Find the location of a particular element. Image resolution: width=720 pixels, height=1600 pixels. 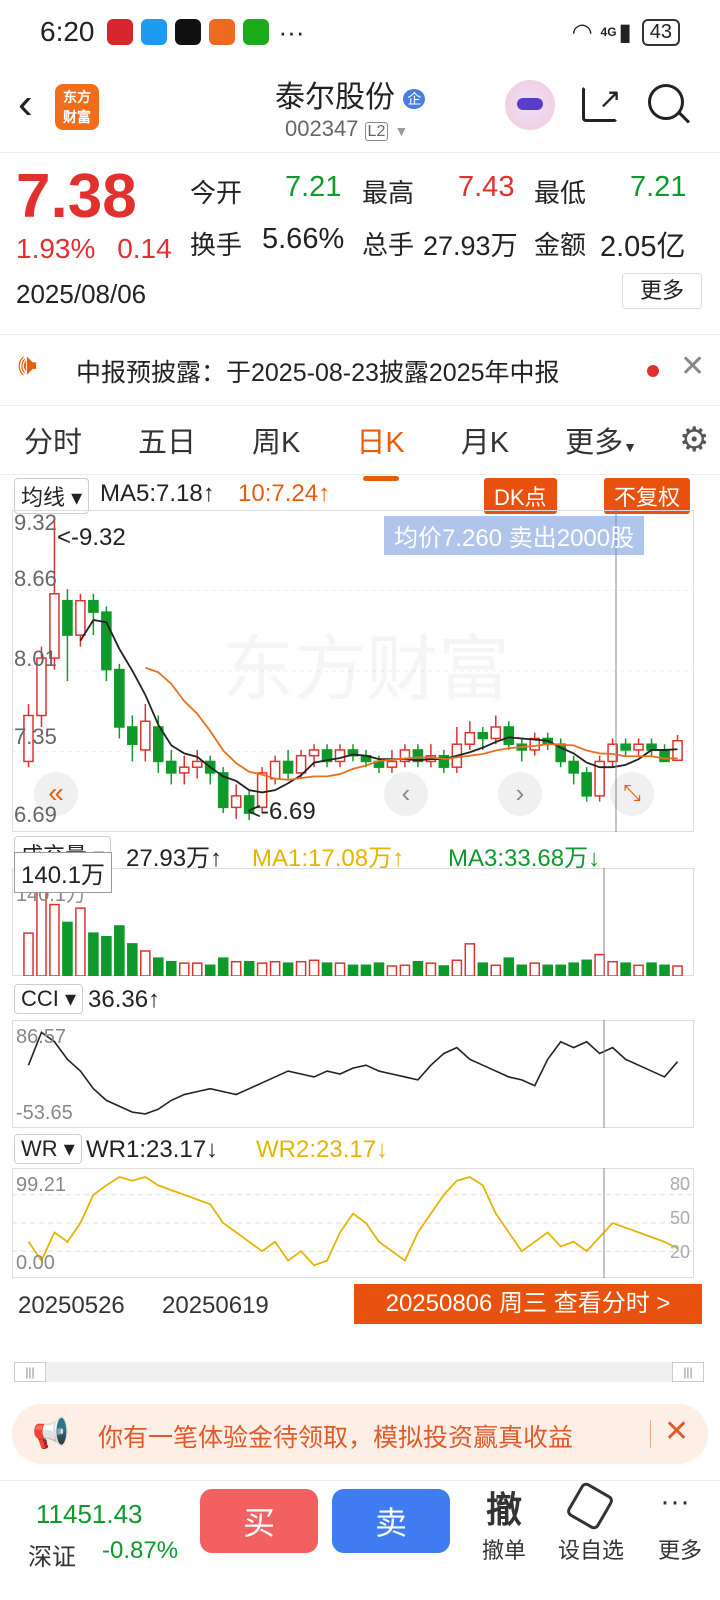

chevron-down-icon: ▼ is located at coordinates (401, 131).